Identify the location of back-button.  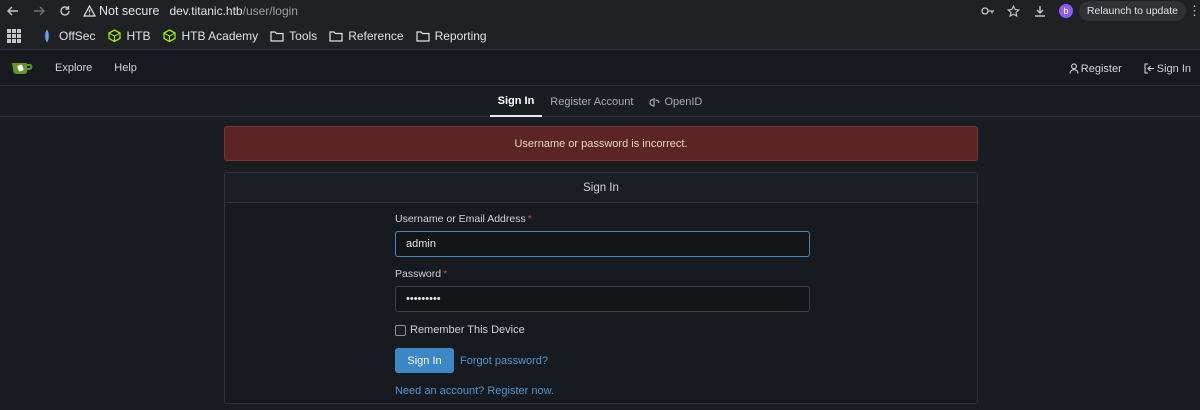
(13, 11).